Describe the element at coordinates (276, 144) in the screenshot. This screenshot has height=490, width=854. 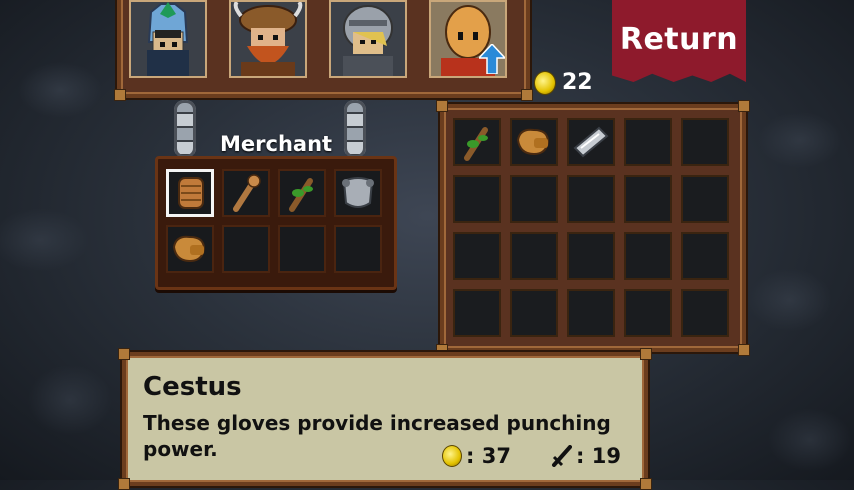
I see `merchant-title: Merchant` at that location.